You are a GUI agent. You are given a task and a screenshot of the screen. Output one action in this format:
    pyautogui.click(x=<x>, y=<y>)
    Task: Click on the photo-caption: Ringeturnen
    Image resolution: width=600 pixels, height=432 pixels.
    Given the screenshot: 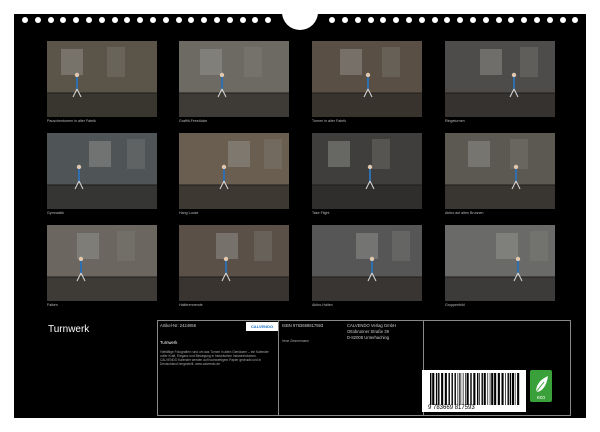 What is the action you would take?
    pyautogui.click(x=455, y=121)
    